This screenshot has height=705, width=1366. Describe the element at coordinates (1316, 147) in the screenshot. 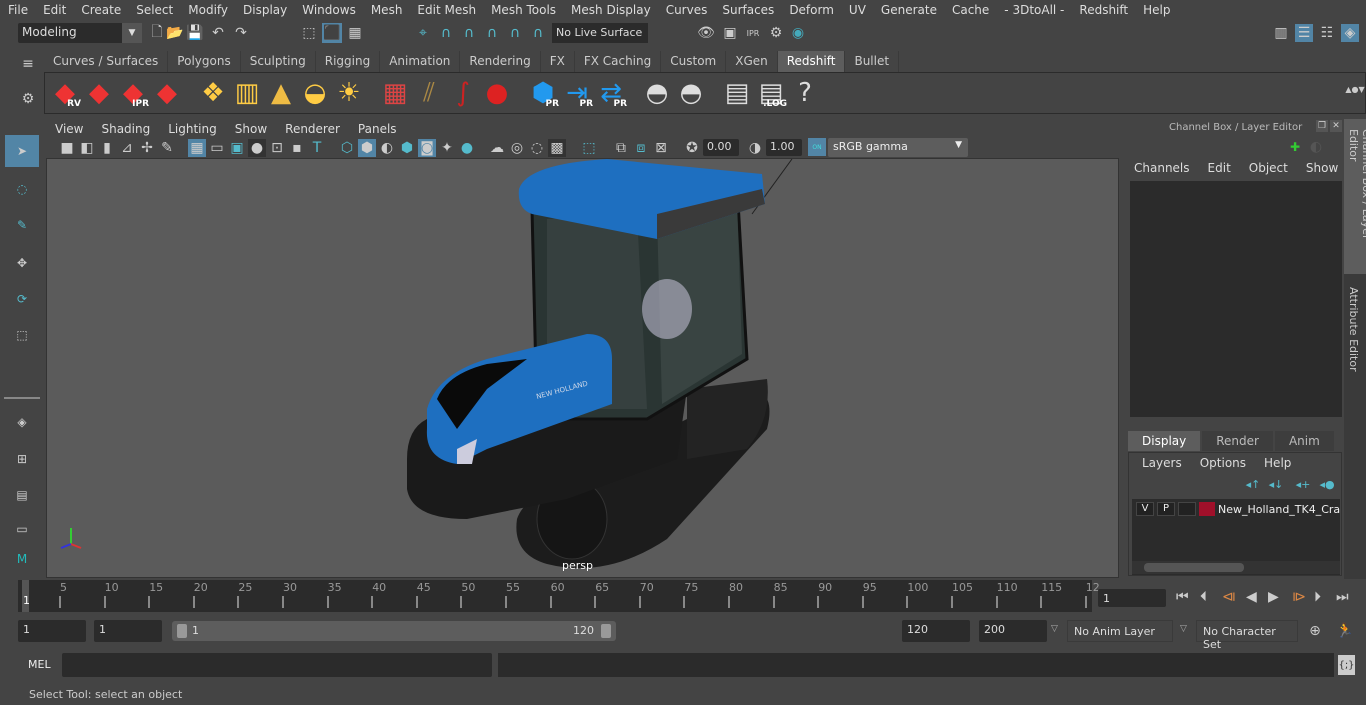

I see `sync-icon: ◐` at that location.